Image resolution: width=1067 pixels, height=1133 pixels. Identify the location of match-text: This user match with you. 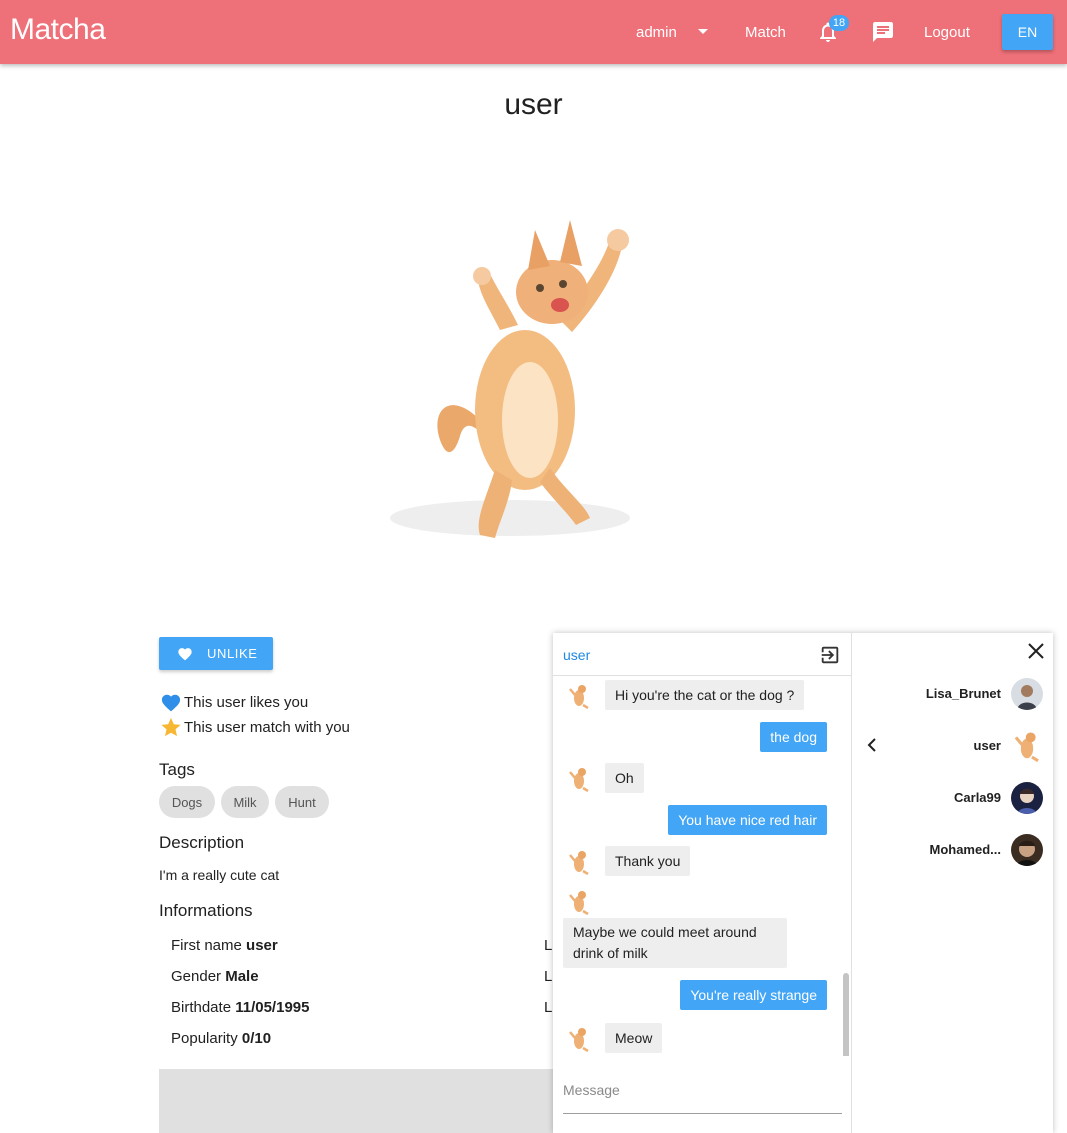
(267, 727).